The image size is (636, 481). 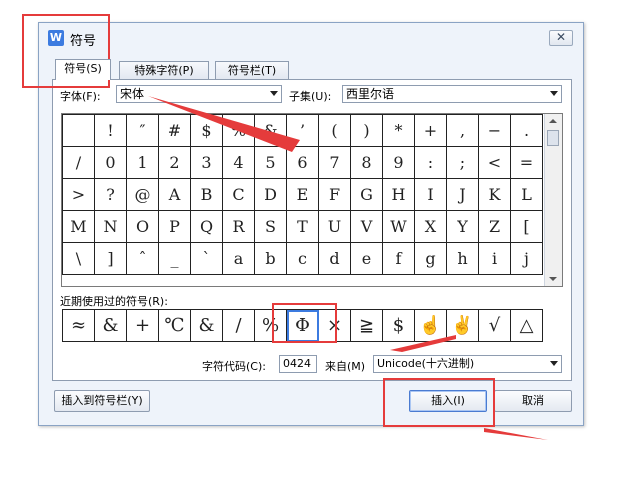 I want to click on symbol-cell: ;, so click(x=462, y=162).